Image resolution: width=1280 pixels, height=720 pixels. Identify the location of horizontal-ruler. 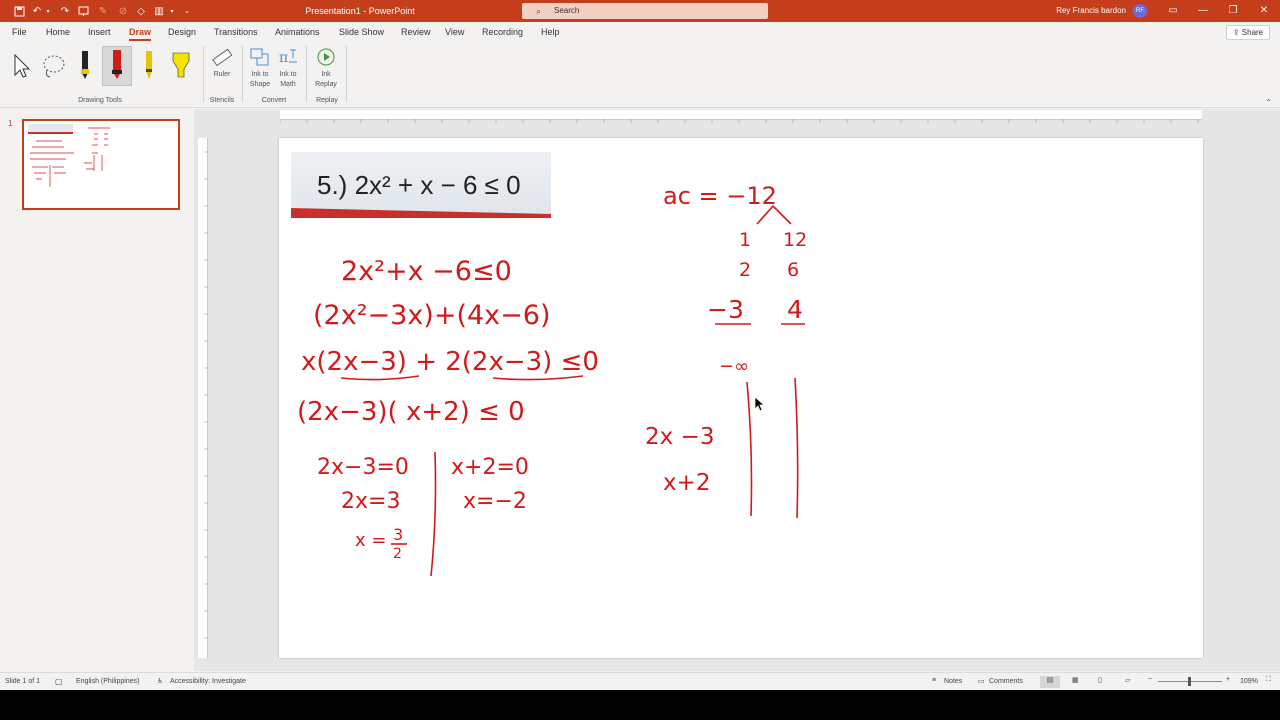
(740, 116).